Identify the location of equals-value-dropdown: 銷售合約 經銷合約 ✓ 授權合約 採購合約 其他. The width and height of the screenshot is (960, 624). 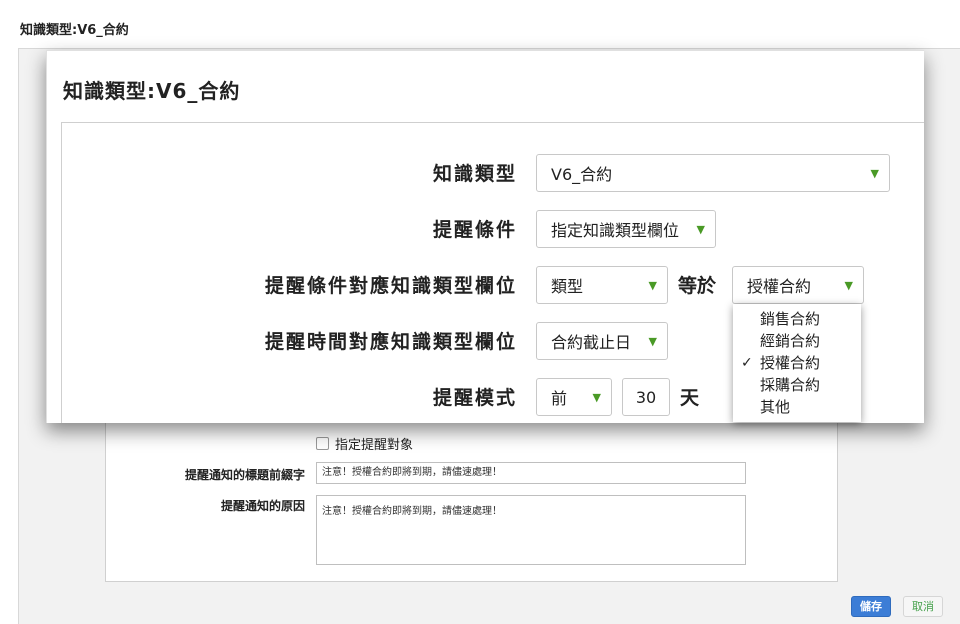
(797, 363).